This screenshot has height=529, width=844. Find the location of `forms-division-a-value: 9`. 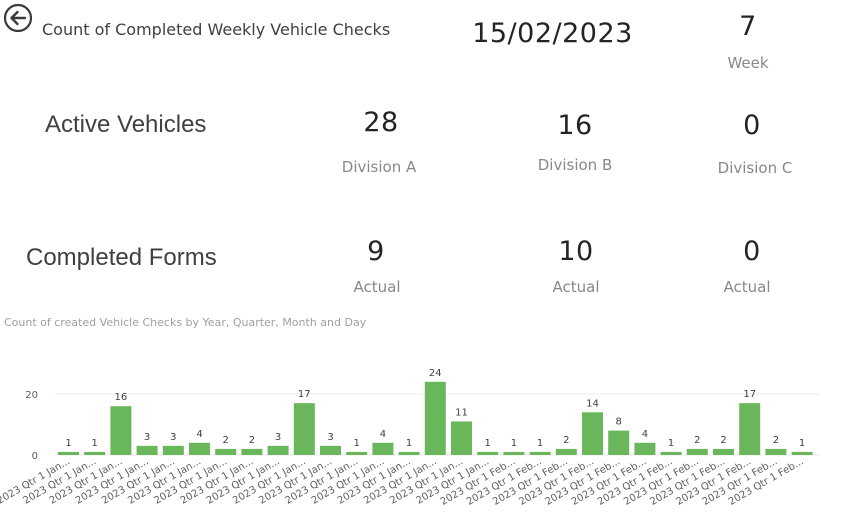

forms-division-a-value: 9 is located at coordinates (376, 251).